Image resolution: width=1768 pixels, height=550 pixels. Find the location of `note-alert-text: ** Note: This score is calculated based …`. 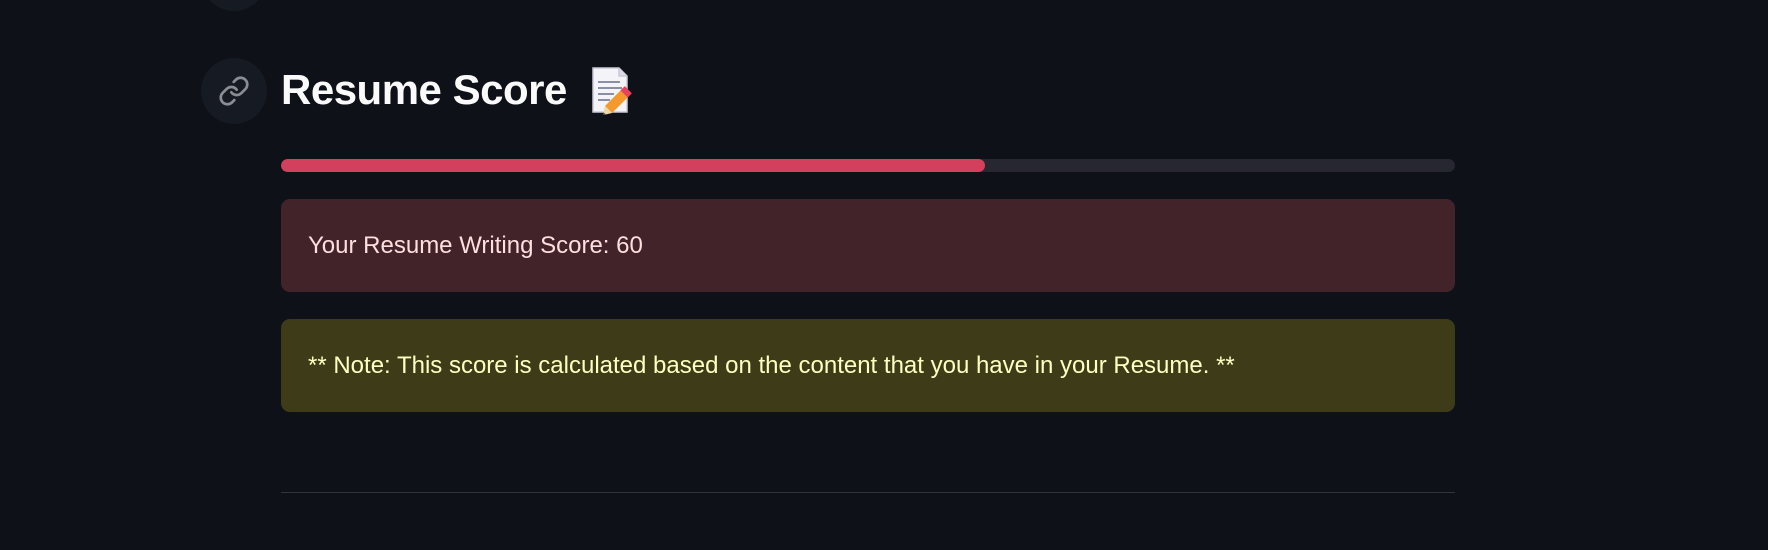

note-alert-text: ** Note: This score is calculated based … is located at coordinates (771, 365).